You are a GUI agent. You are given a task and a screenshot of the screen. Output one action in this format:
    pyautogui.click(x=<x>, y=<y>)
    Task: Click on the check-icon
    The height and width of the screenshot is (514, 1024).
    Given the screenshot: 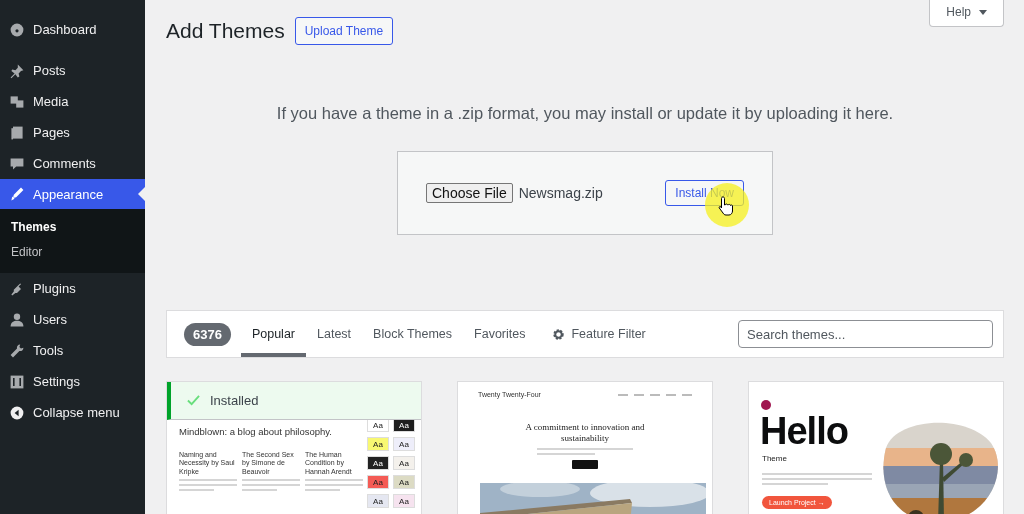 What is the action you would take?
    pyautogui.click(x=193, y=400)
    